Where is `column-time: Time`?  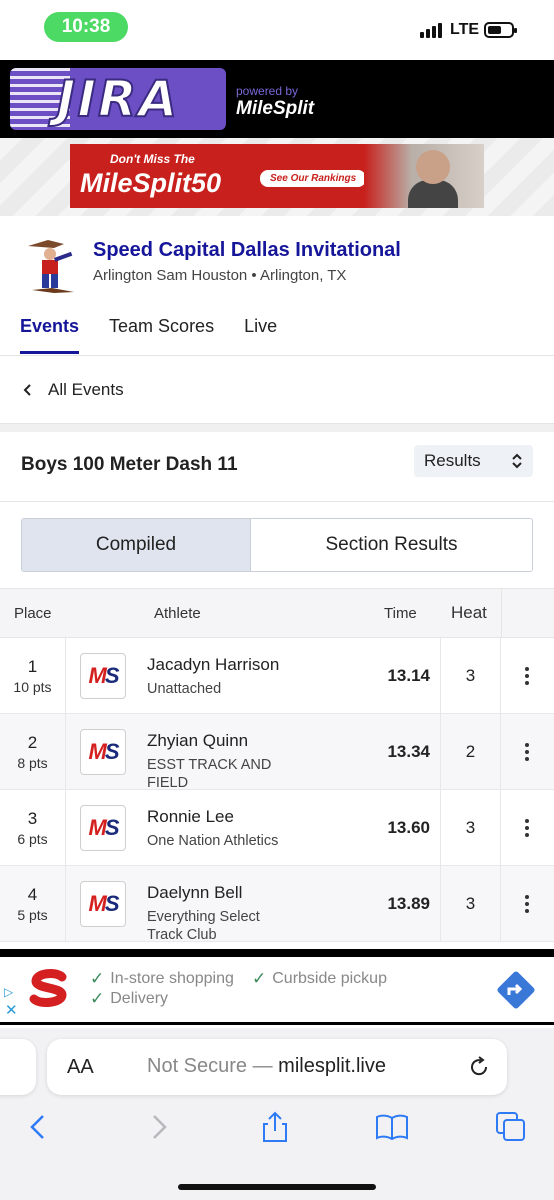
column-time: Time is located at coordinates (400, 613).